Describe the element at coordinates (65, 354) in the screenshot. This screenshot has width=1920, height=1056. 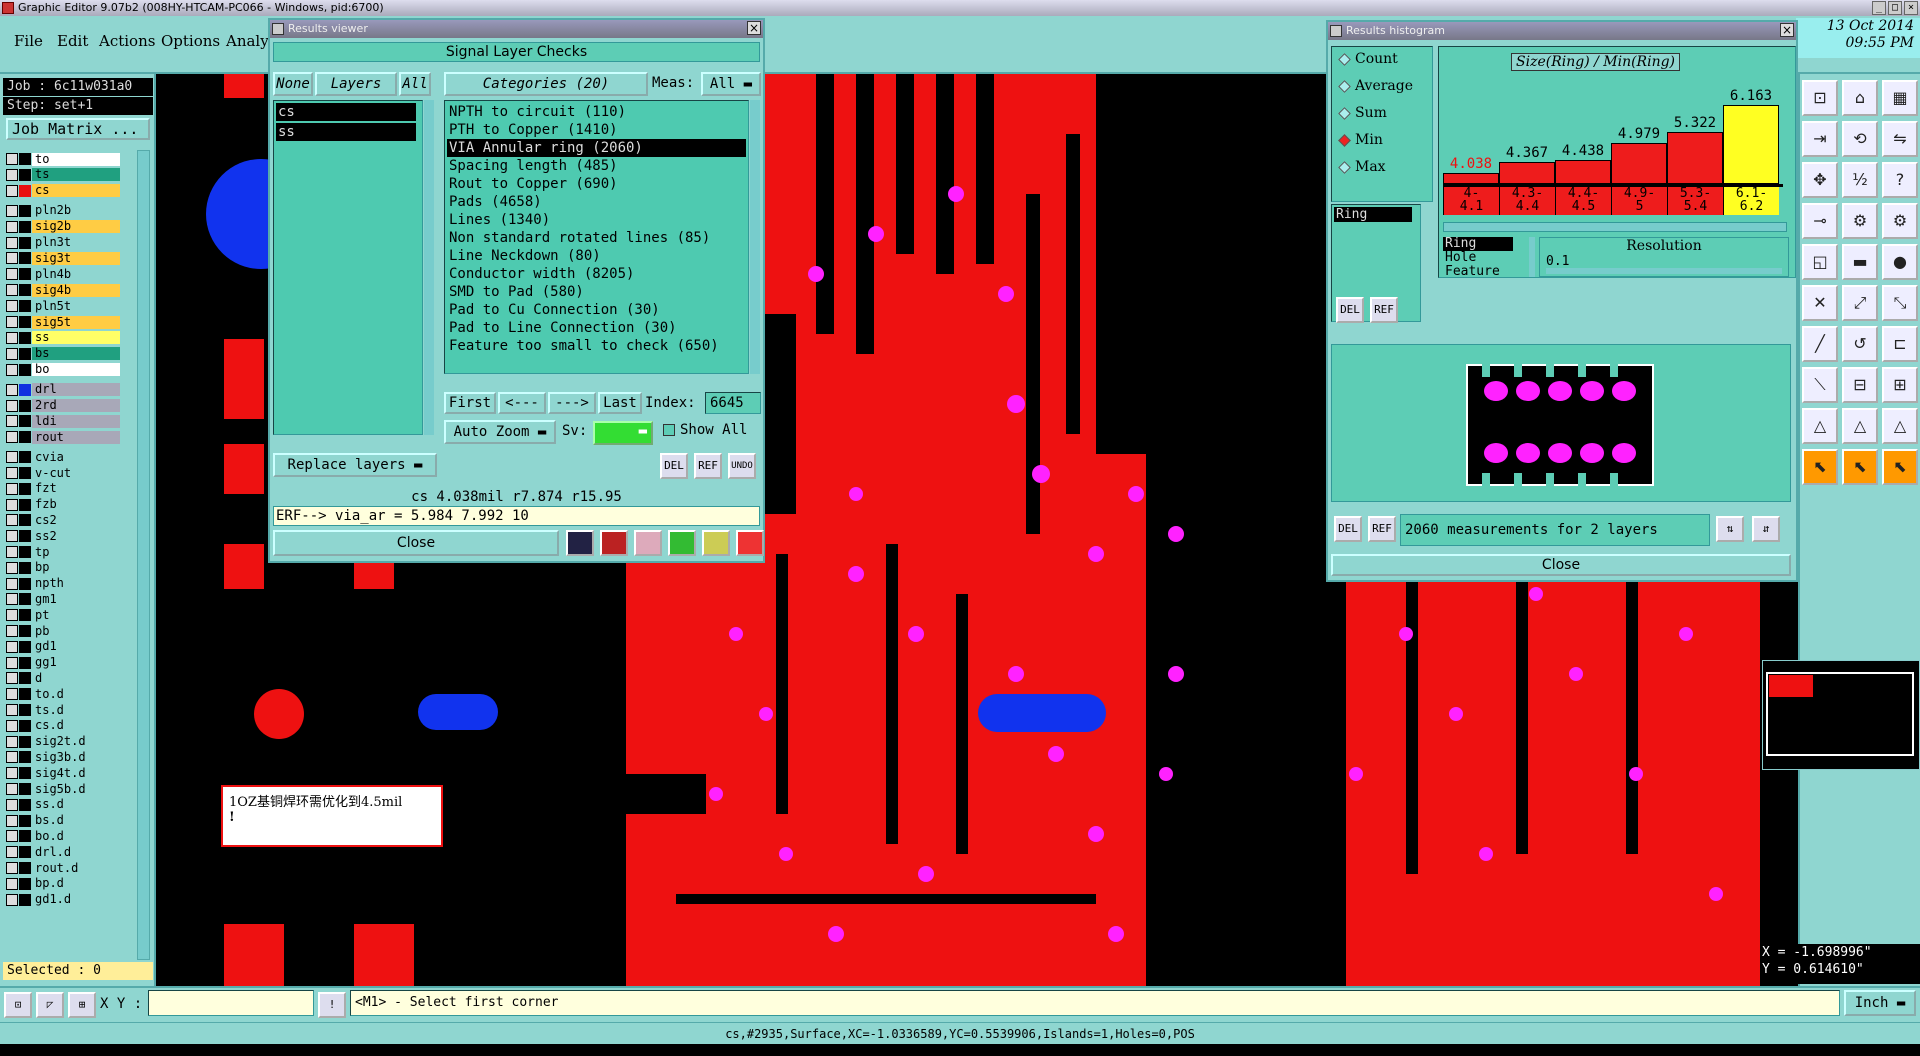
I see `layer-row: bs` at that location.